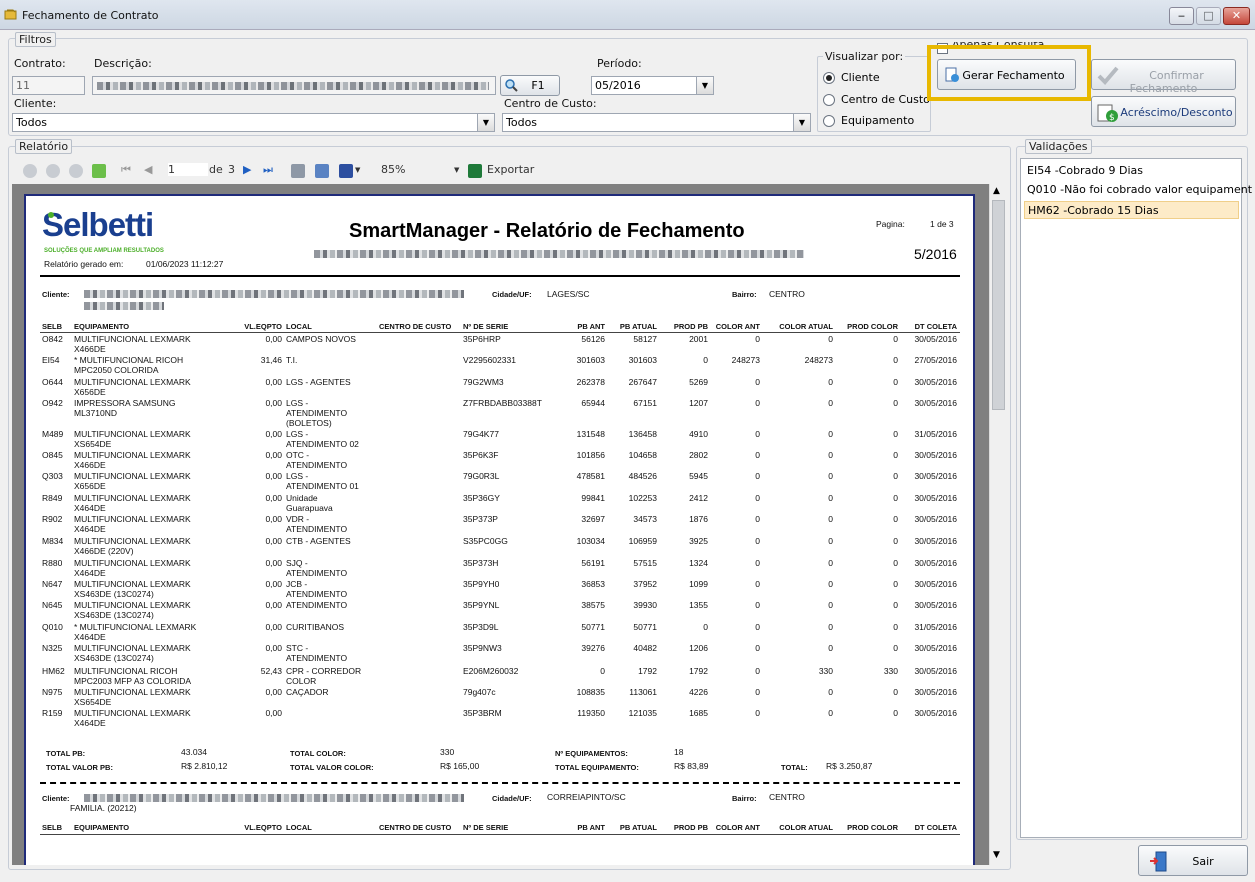 This screenshot has width=1255, height=882. What do you see at coordinates (294, 85) in the screenshot?
I see `descricao-input` at bounding box center [294, 85].